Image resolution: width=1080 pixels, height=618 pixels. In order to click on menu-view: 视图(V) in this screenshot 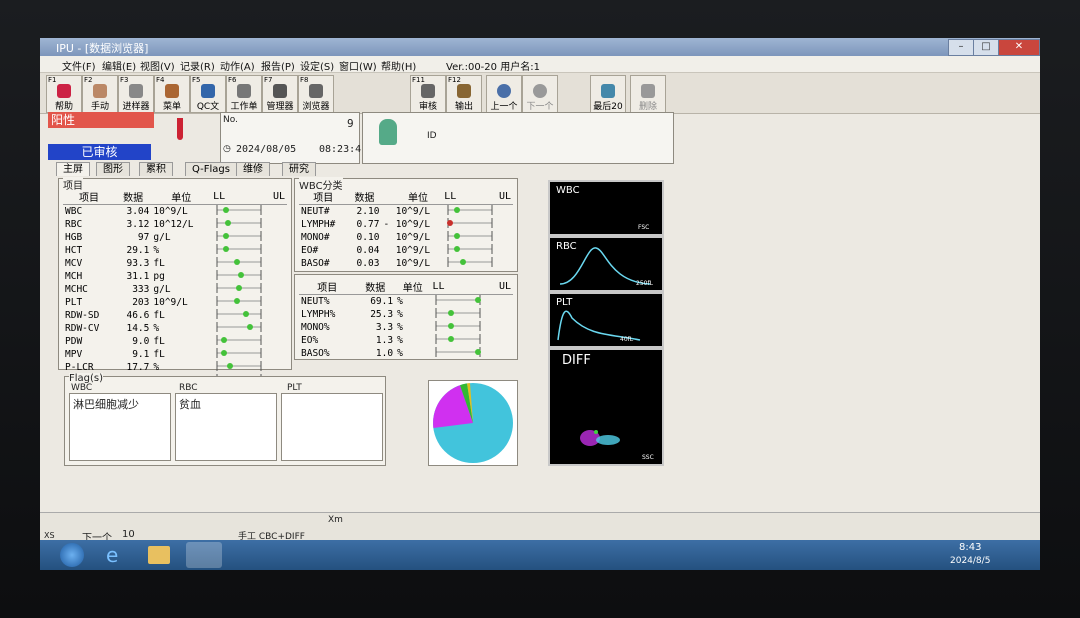, I will do `click(157, 65)`.